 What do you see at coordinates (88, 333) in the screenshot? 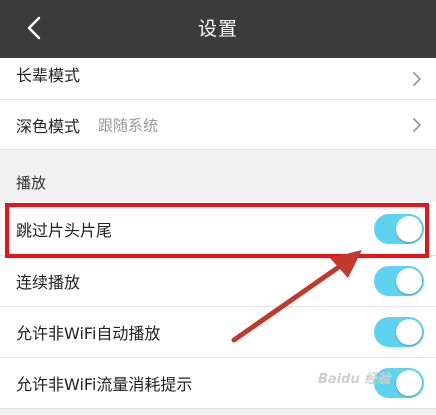
I see `non-wifi-autoplay-label: 允许非WiFi自动播放` at bounding box center [88, 333].